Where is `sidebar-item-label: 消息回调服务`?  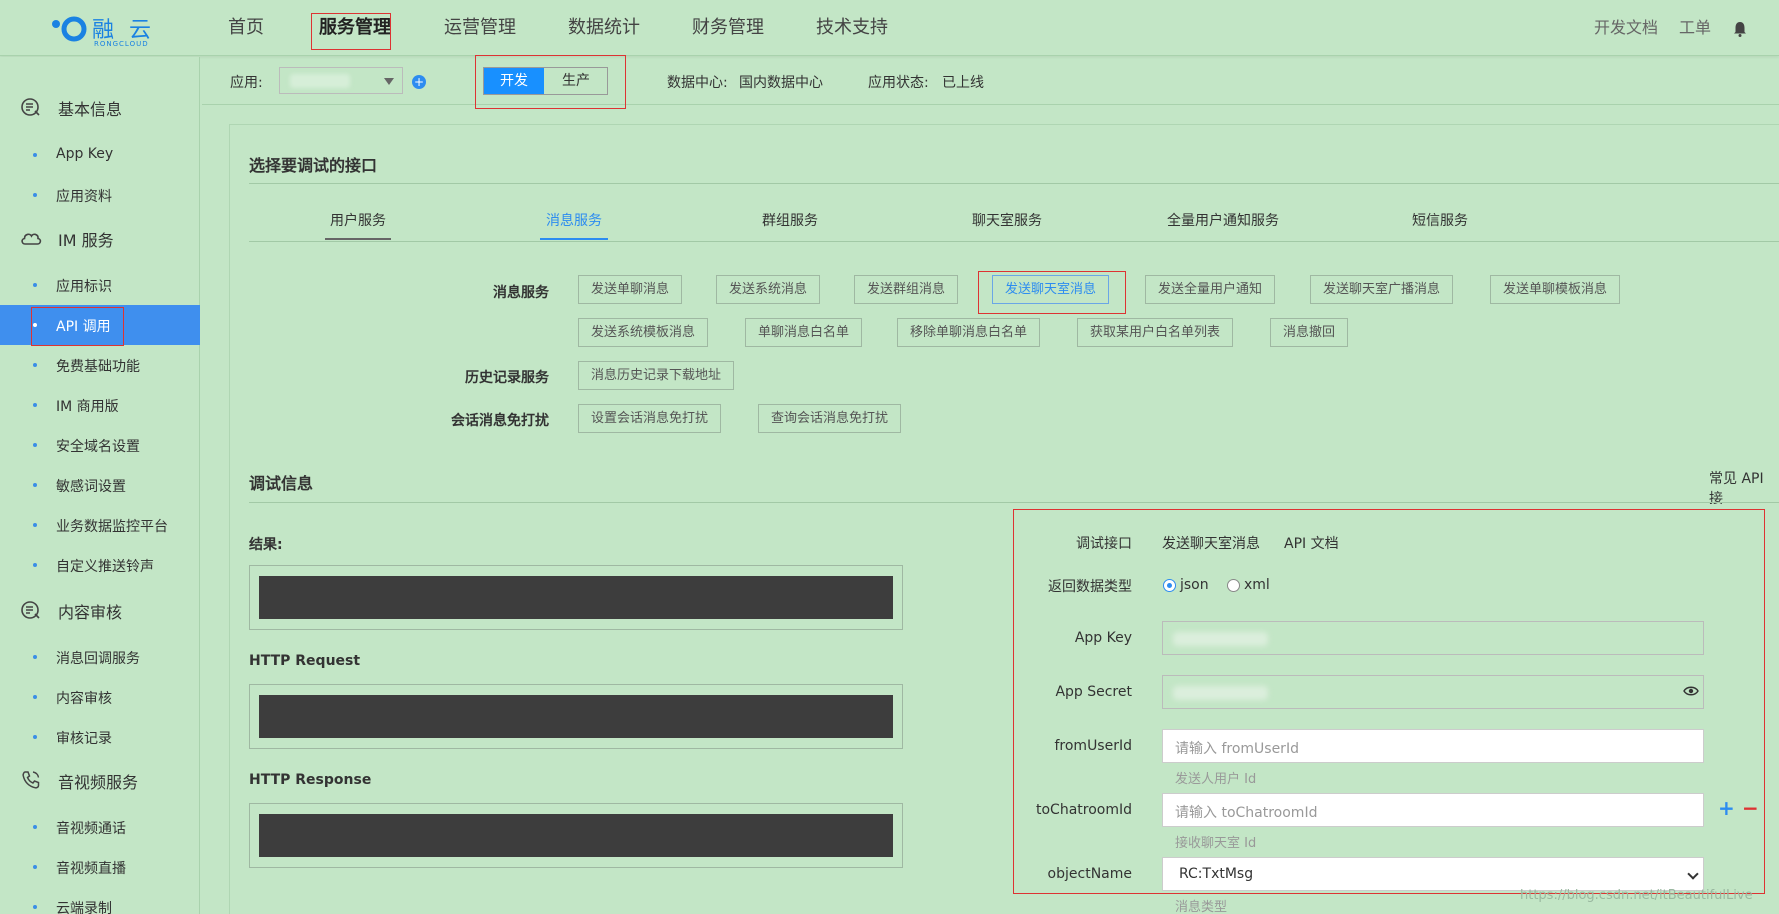
sidebar-item-label: 消息回调服务 is located at coordinates (98, 659).